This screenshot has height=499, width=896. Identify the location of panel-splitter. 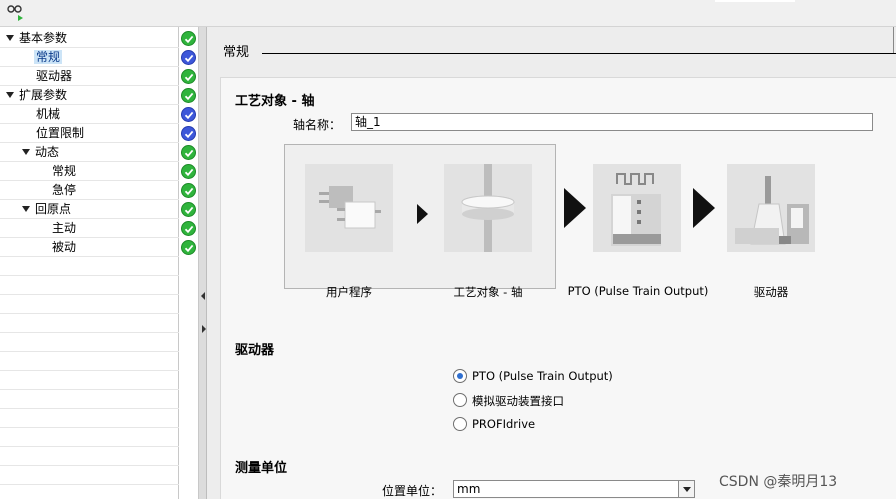
(203, 263).